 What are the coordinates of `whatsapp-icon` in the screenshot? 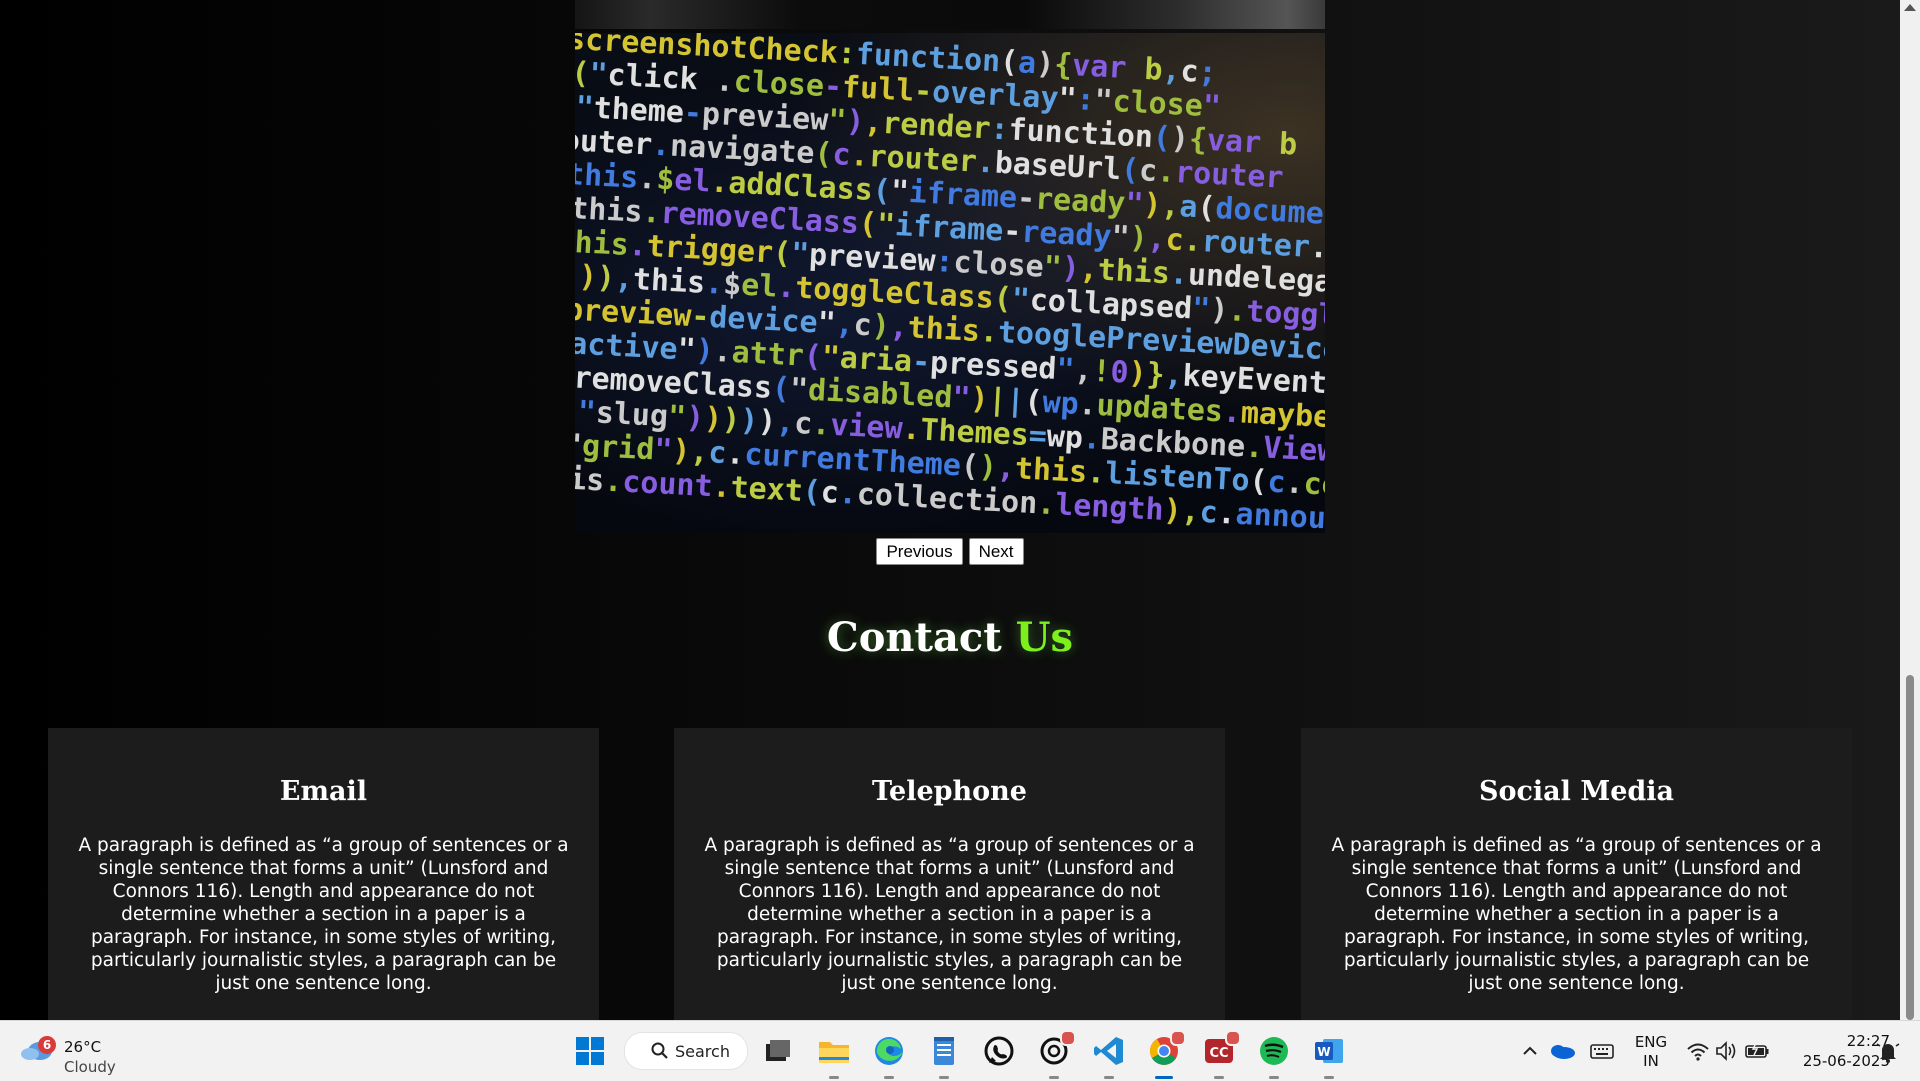 It's located at (999, 1051).